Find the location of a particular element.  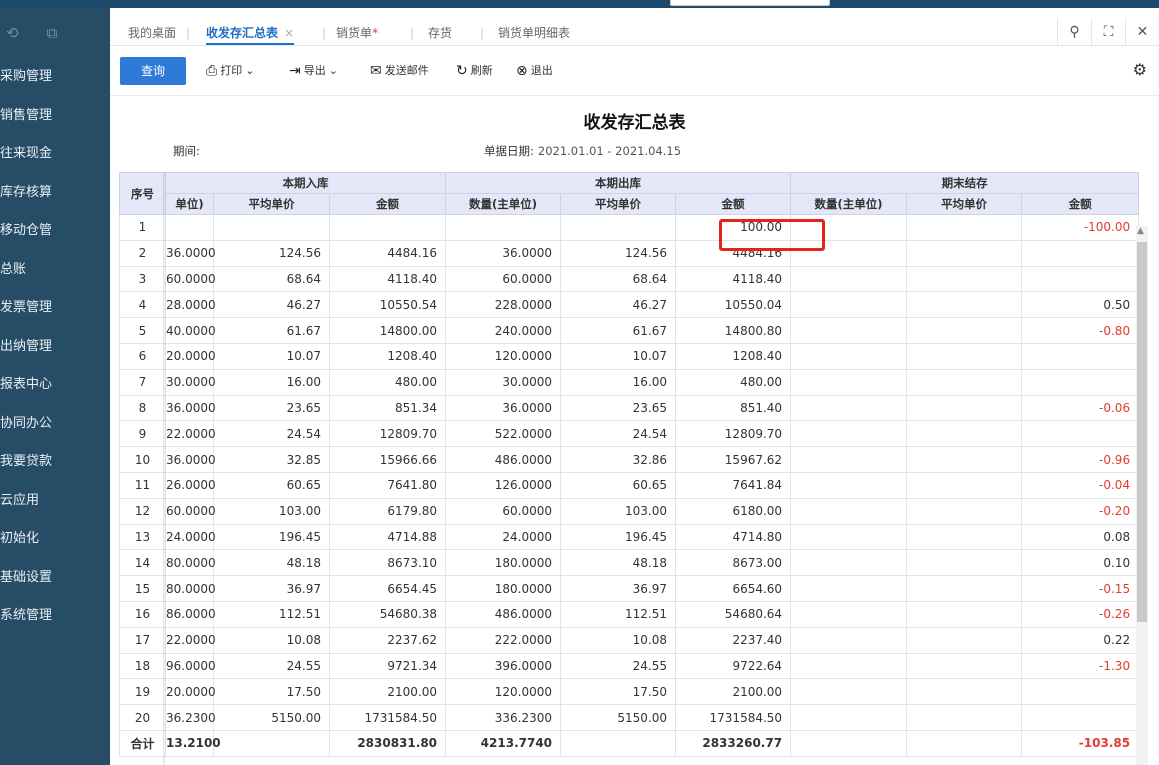

table-cell: 10.07 is located at coordinates (618, 356).